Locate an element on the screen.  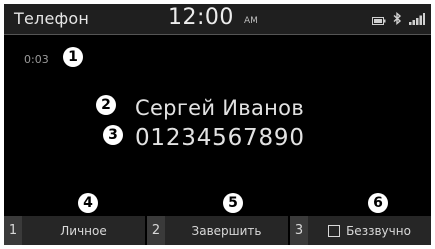
softkey-number: 2 is located at coordinates (156, 230).